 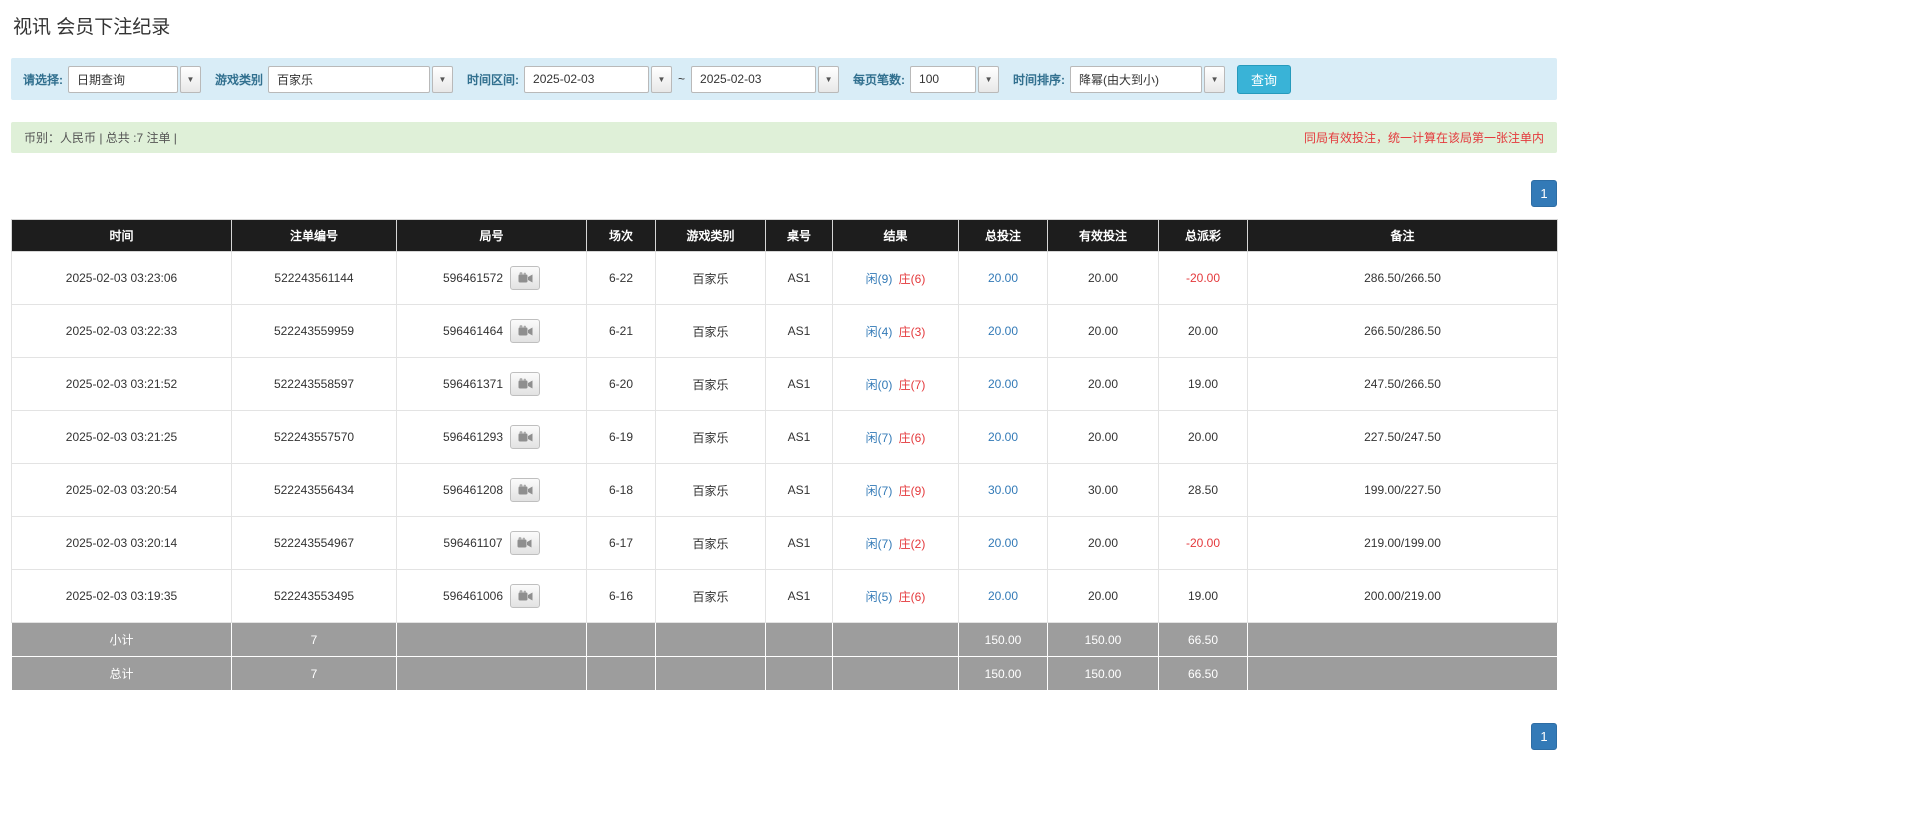 What do you see at coordinates (879, 278) in the screenshot?
I see `result-player: 闲(9)` at bounding box center [879, 278].